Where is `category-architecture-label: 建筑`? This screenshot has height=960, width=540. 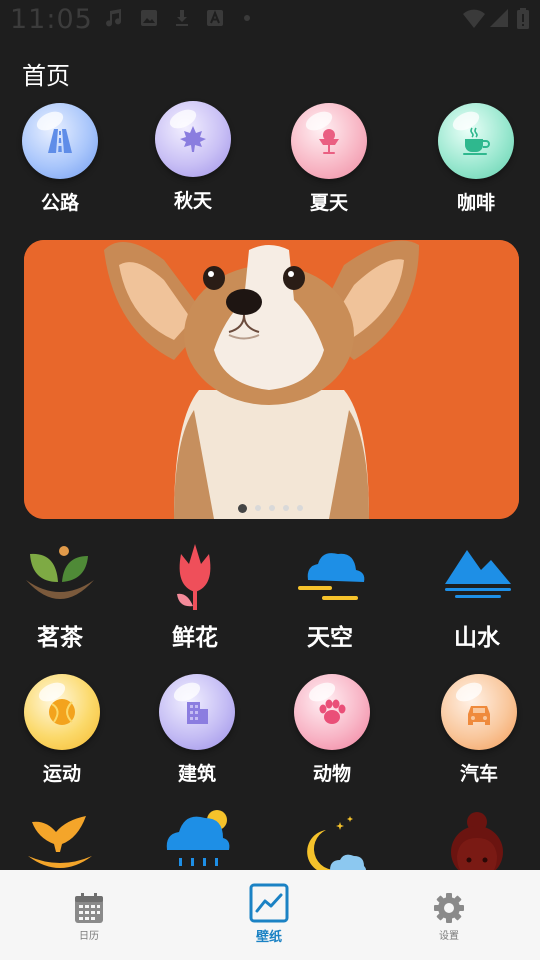 category-architecture-label: 建筑 is located at coordinates (196, 774).